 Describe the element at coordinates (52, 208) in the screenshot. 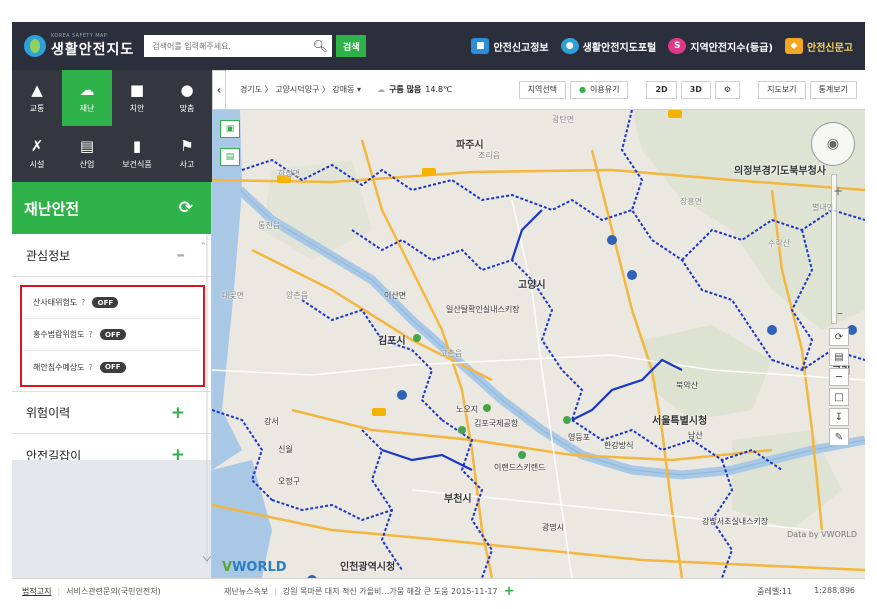

I see `section-title: 재난안전` at that location.